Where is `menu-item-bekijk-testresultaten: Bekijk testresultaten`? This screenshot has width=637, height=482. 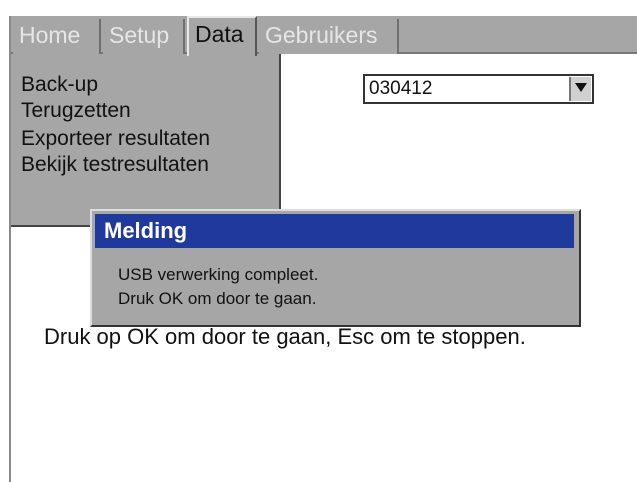
menu-item-bekijk-testresultaten: Bekijk testresultaten is located at coordinates (115, 165).